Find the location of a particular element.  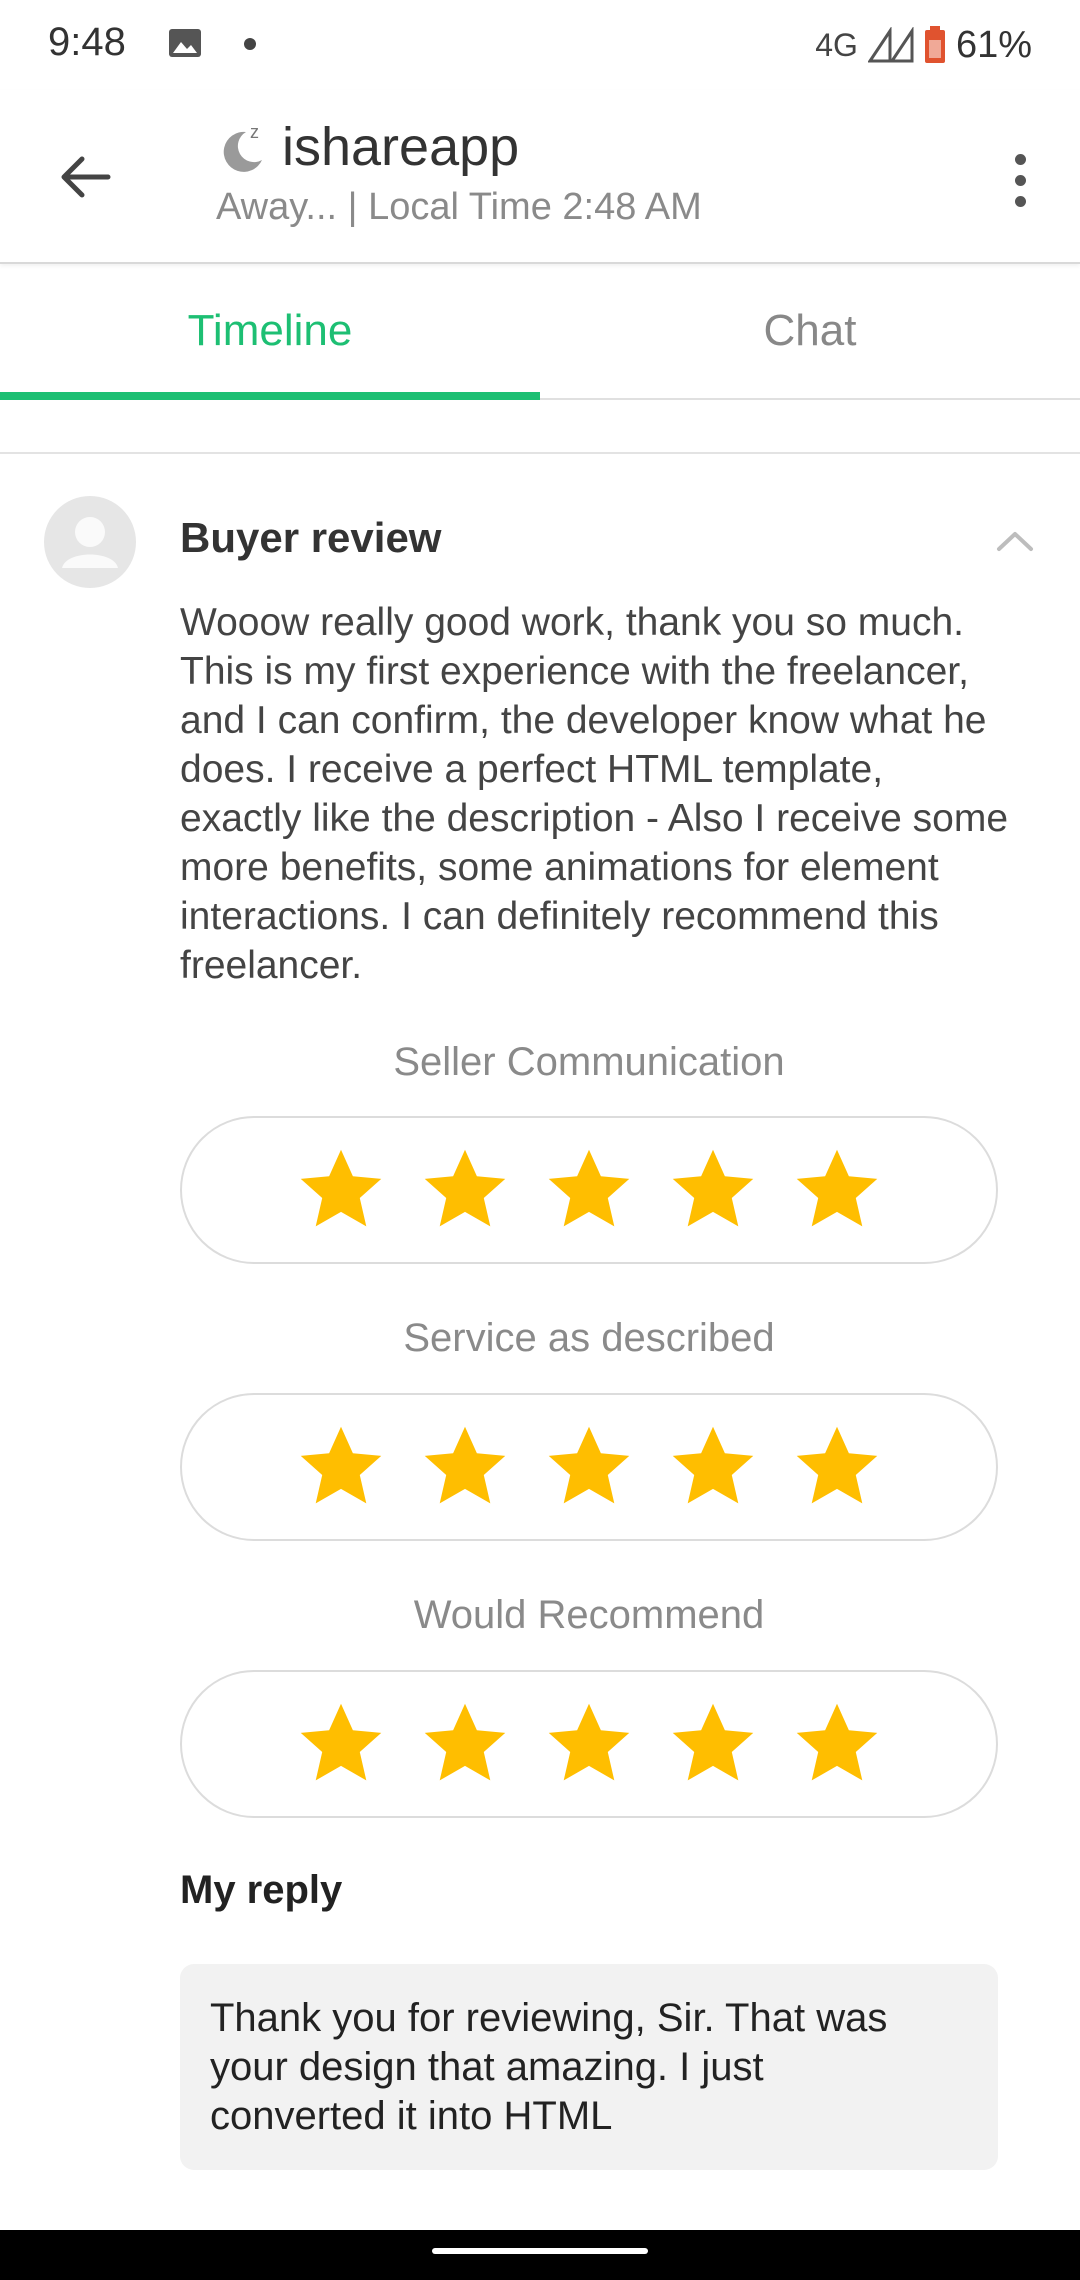

more-options-button is located at coordinates (1020, 180).